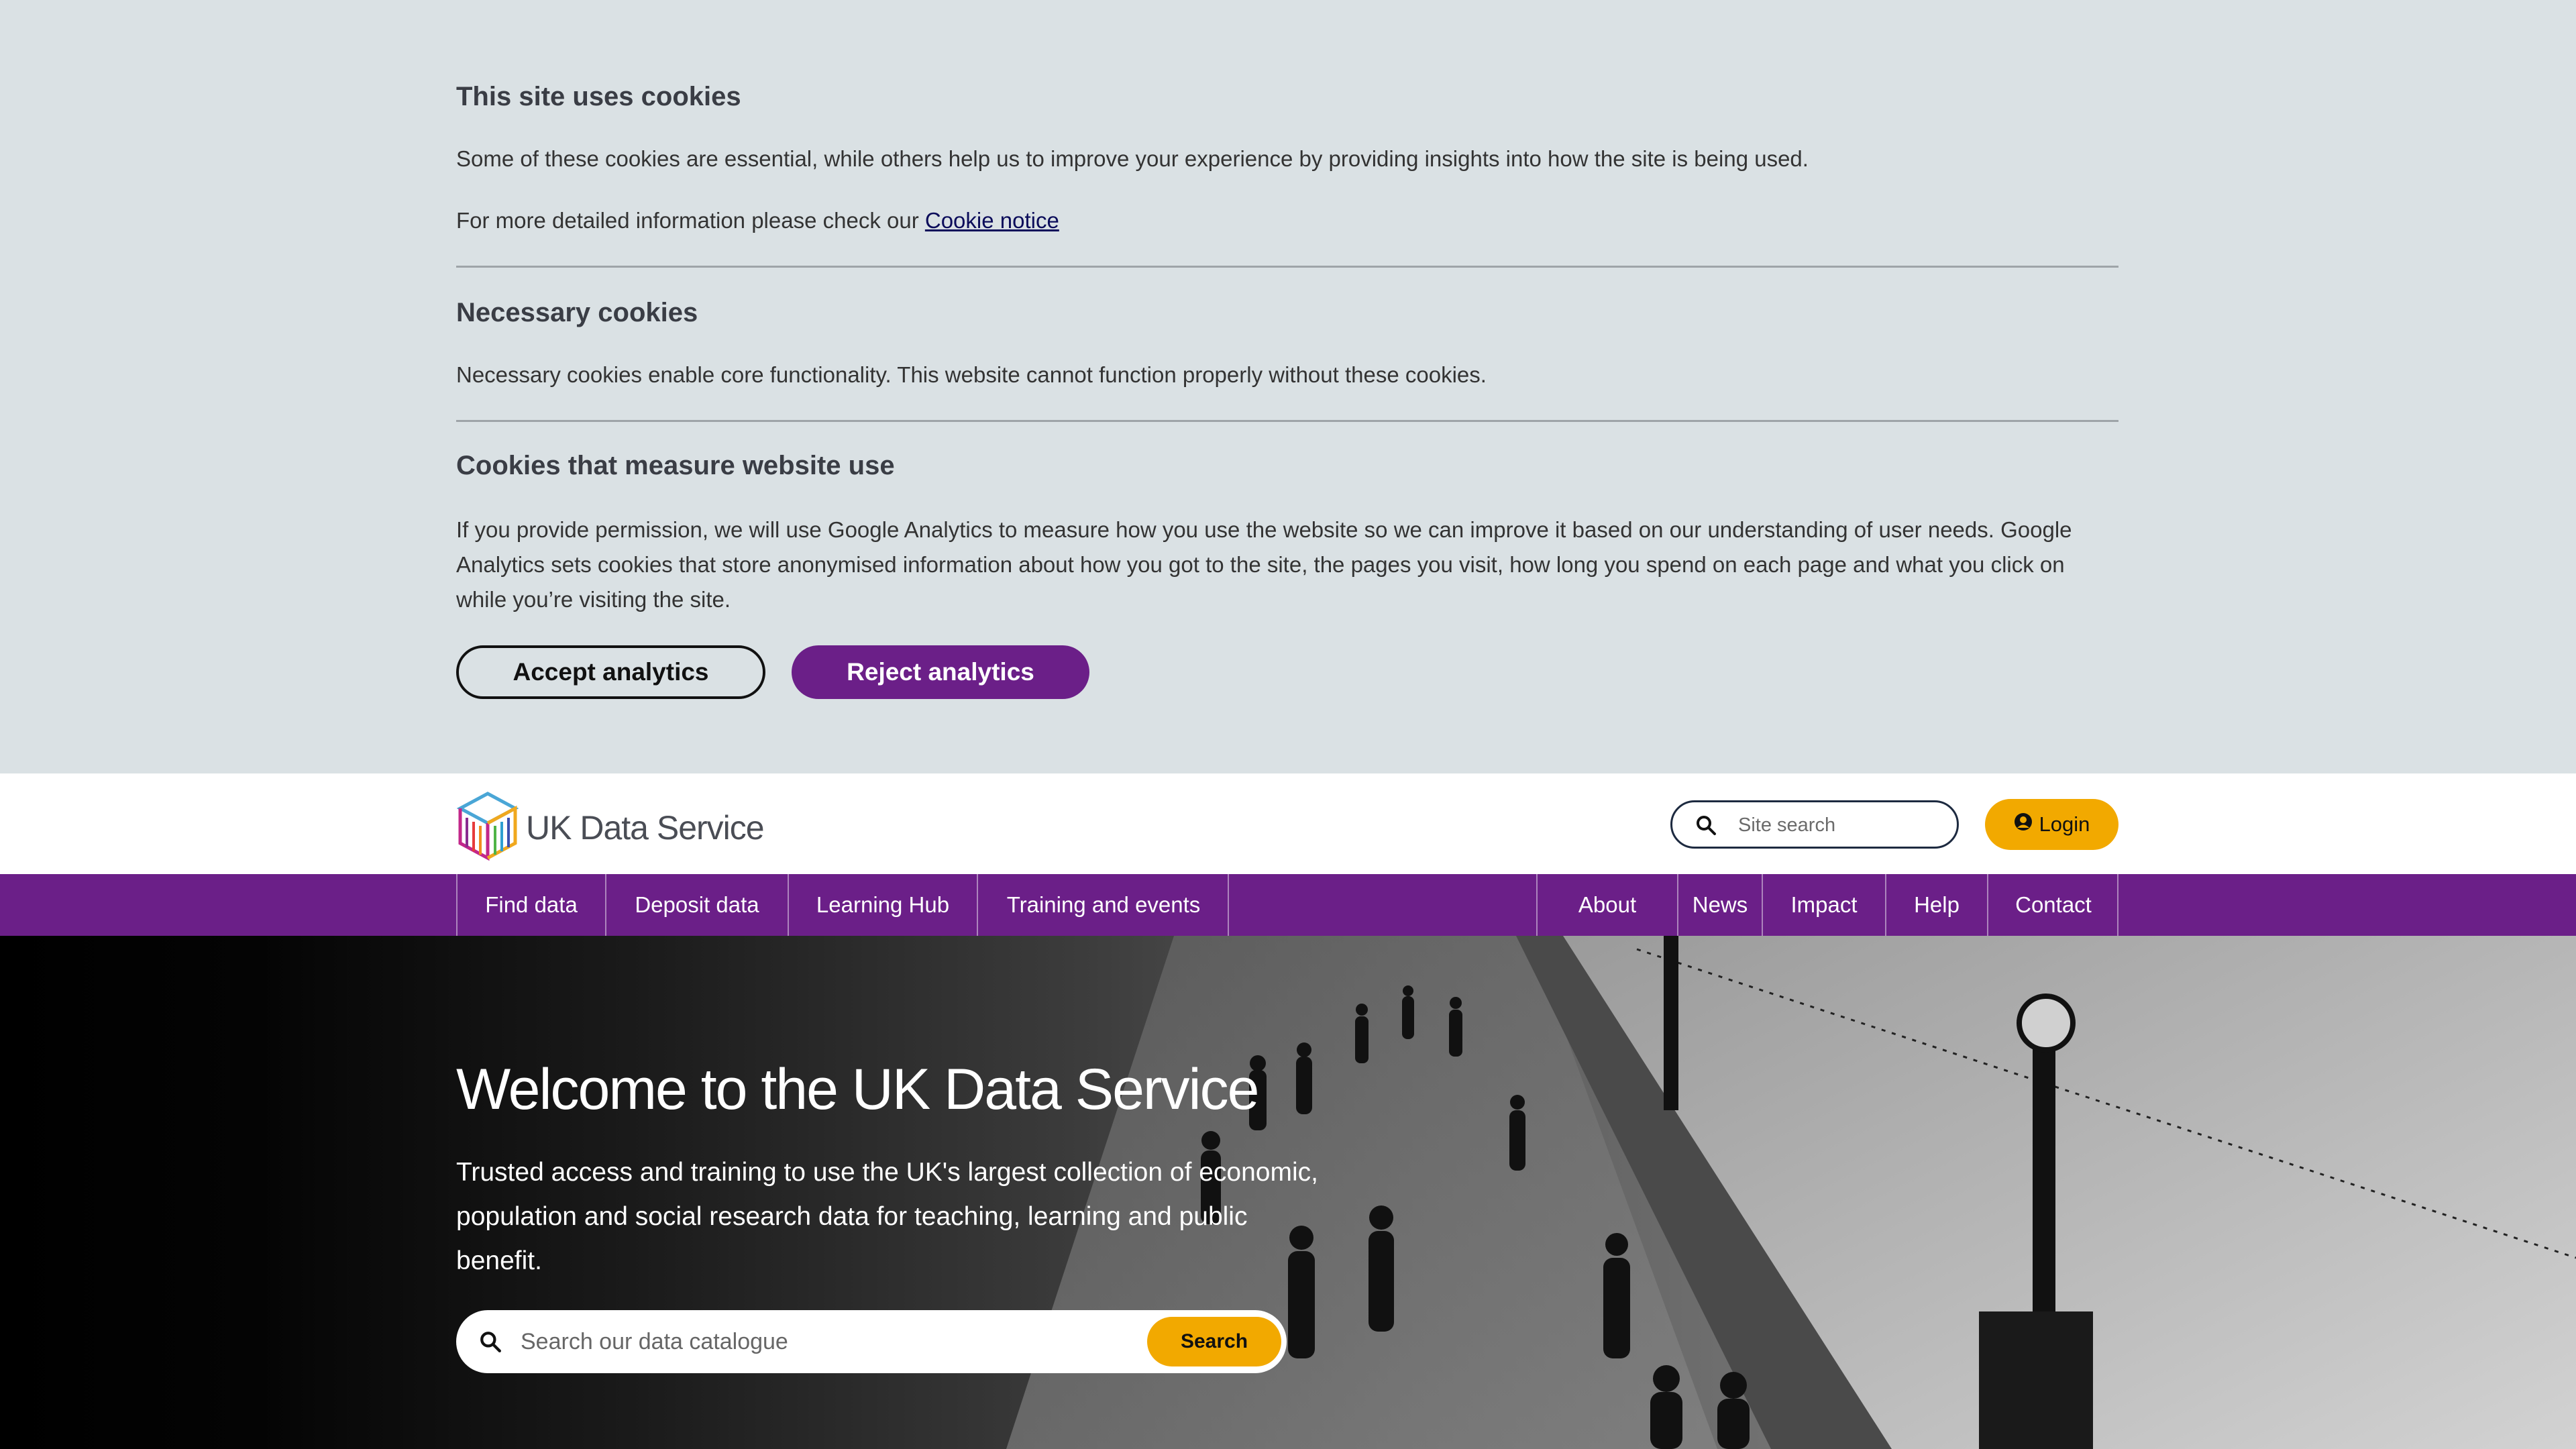 This screenshot has height=1449, width=2576. What do you see at coordinates (2026, 824) in the screenshot?
I see `user-circle-icon` at bounding box center [2026, 824].